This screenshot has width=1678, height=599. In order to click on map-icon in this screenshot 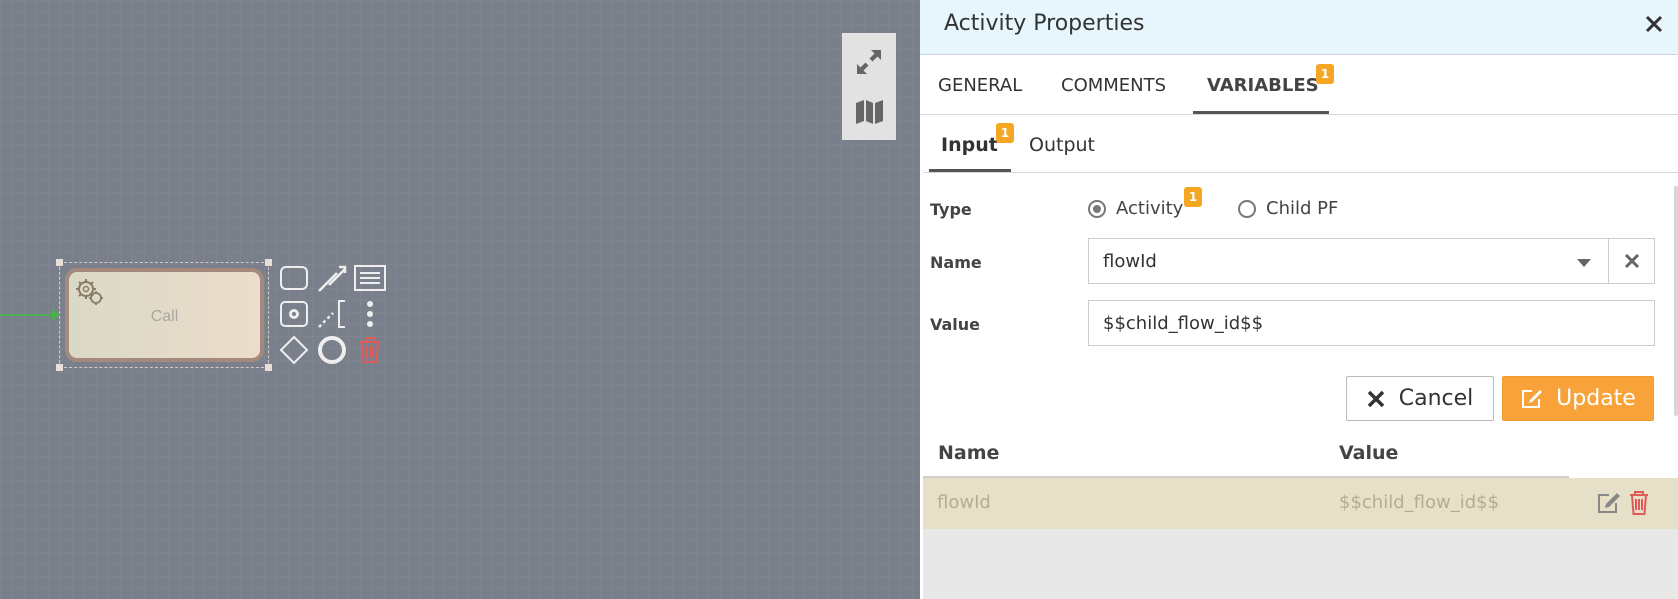, I will do `click(869, 112)`.